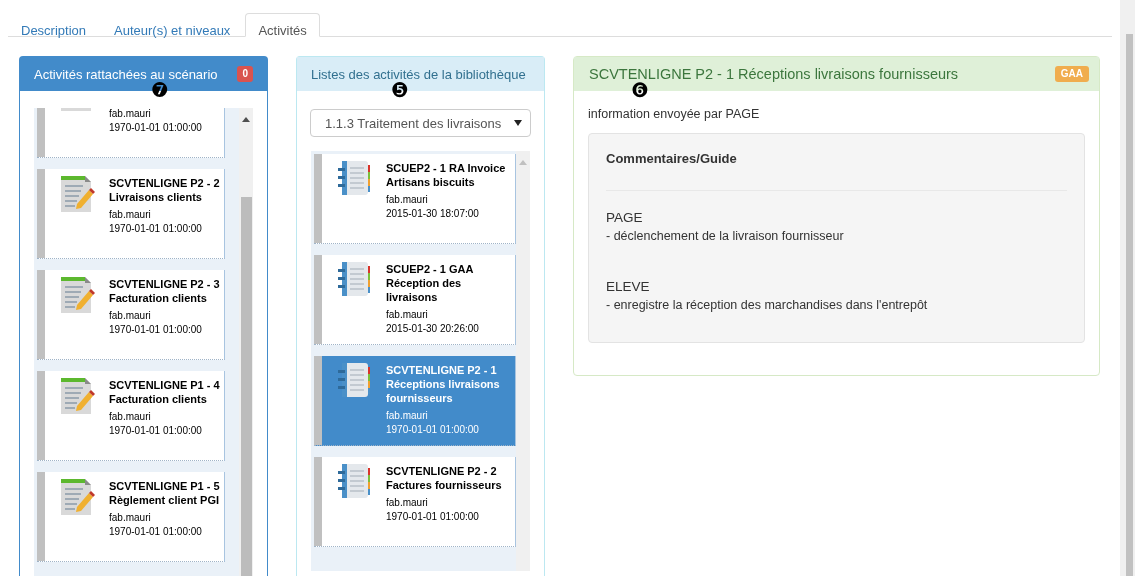 This screenshot has height=576, width=1135. What do you see at coordinates (767, 305) in the screenshot?
I see `role-text: - enregistre la réception des marchandises dans l'entrepôt` at bounding box center [767, 305].